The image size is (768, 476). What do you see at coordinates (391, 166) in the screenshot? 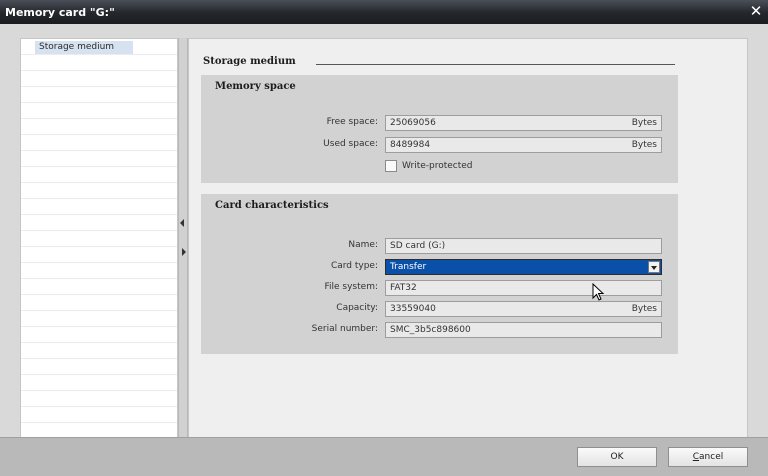
I see `write-protected-checkbox` at bounding box center [391, 166].